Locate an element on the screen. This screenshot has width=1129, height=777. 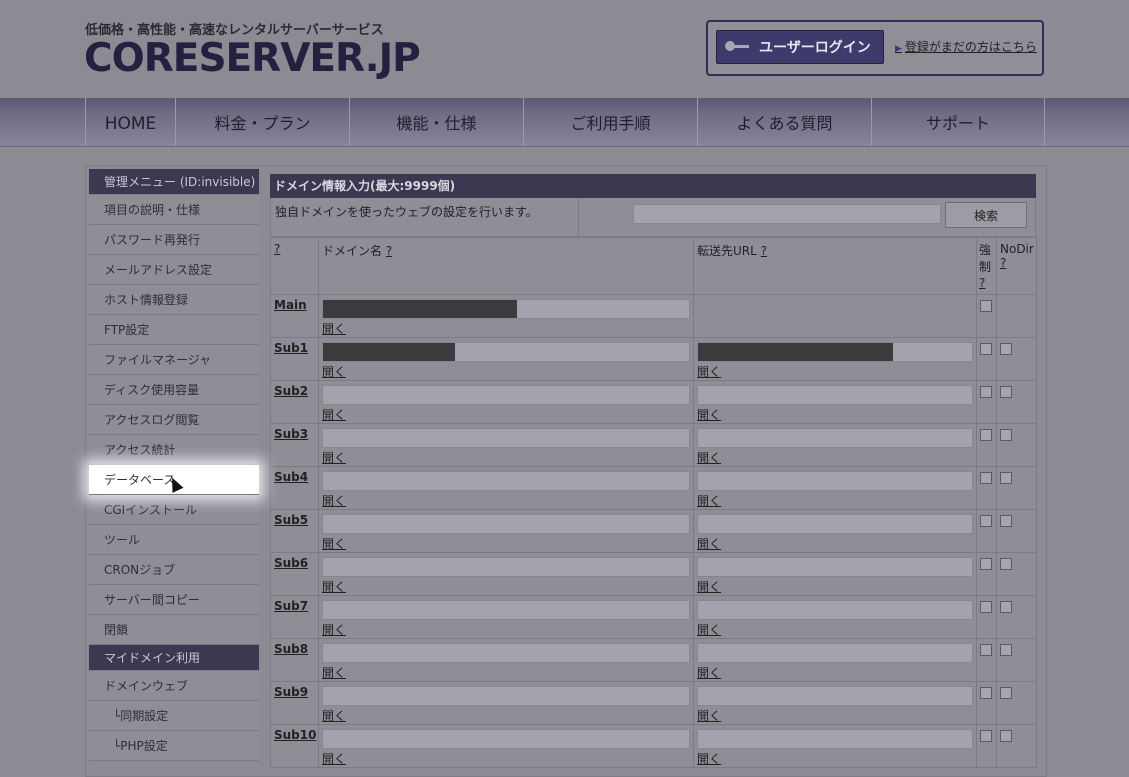
search-input is located at coordinates (787, 214).